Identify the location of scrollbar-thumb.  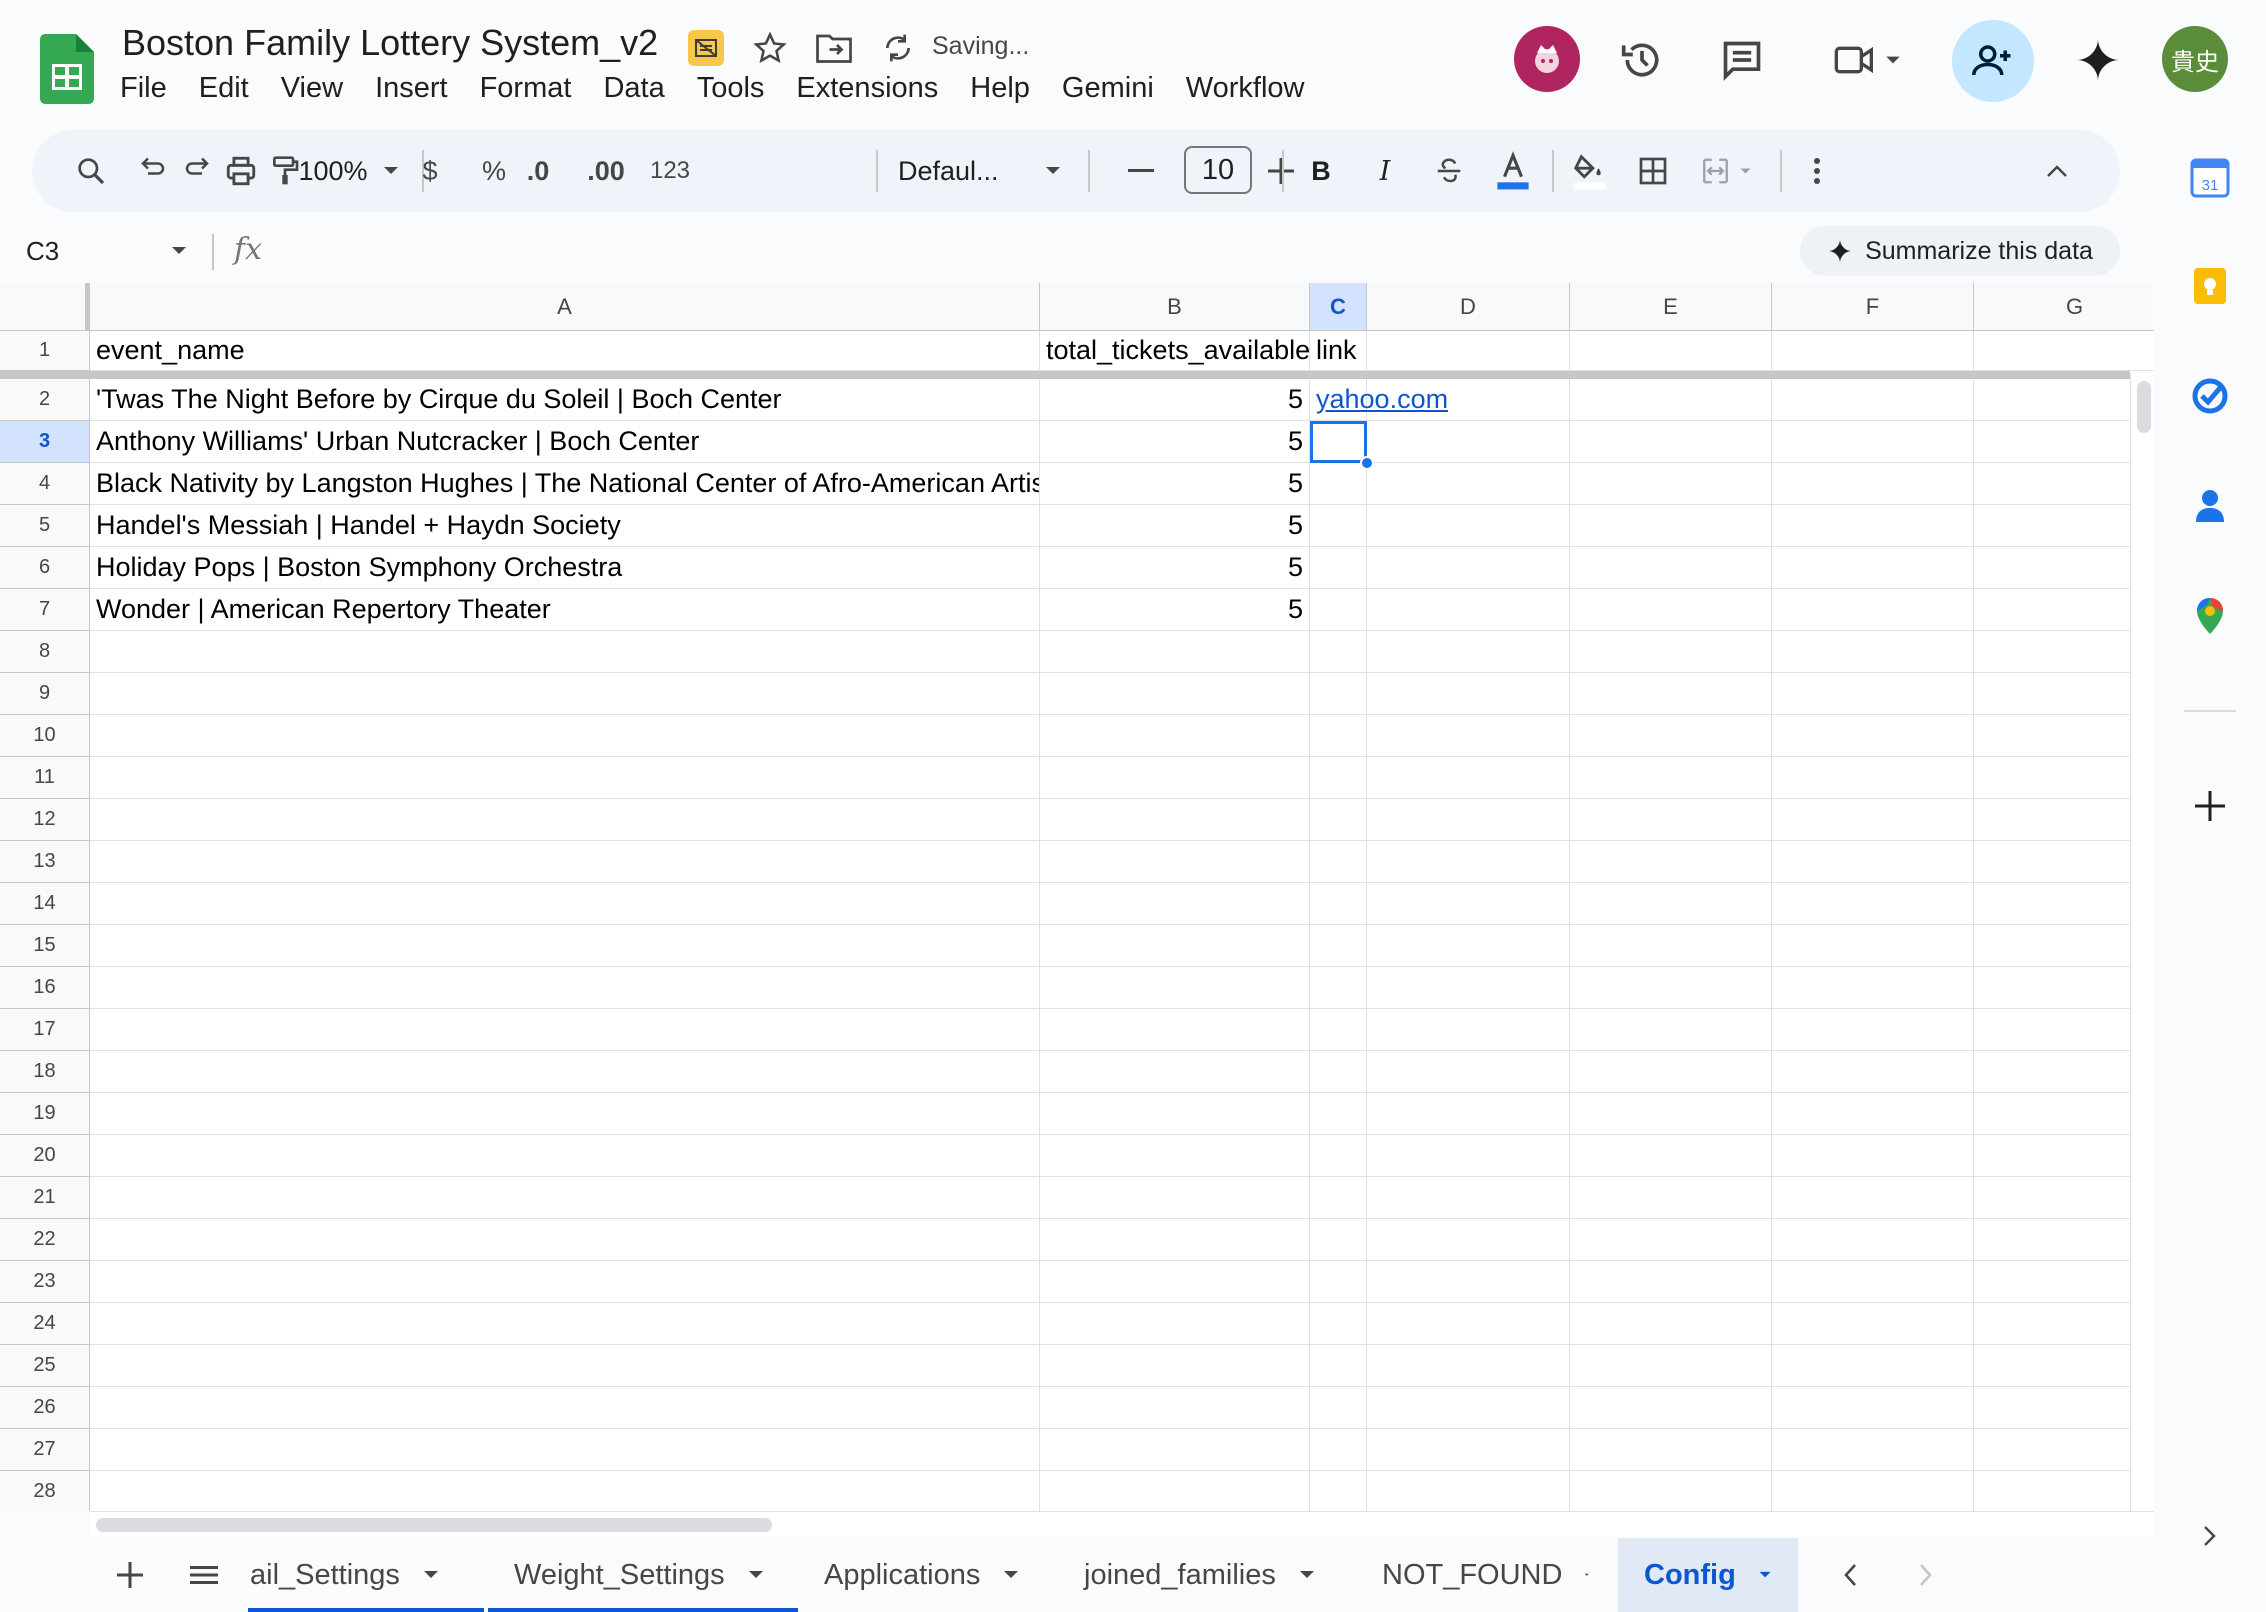
(2144, 407).